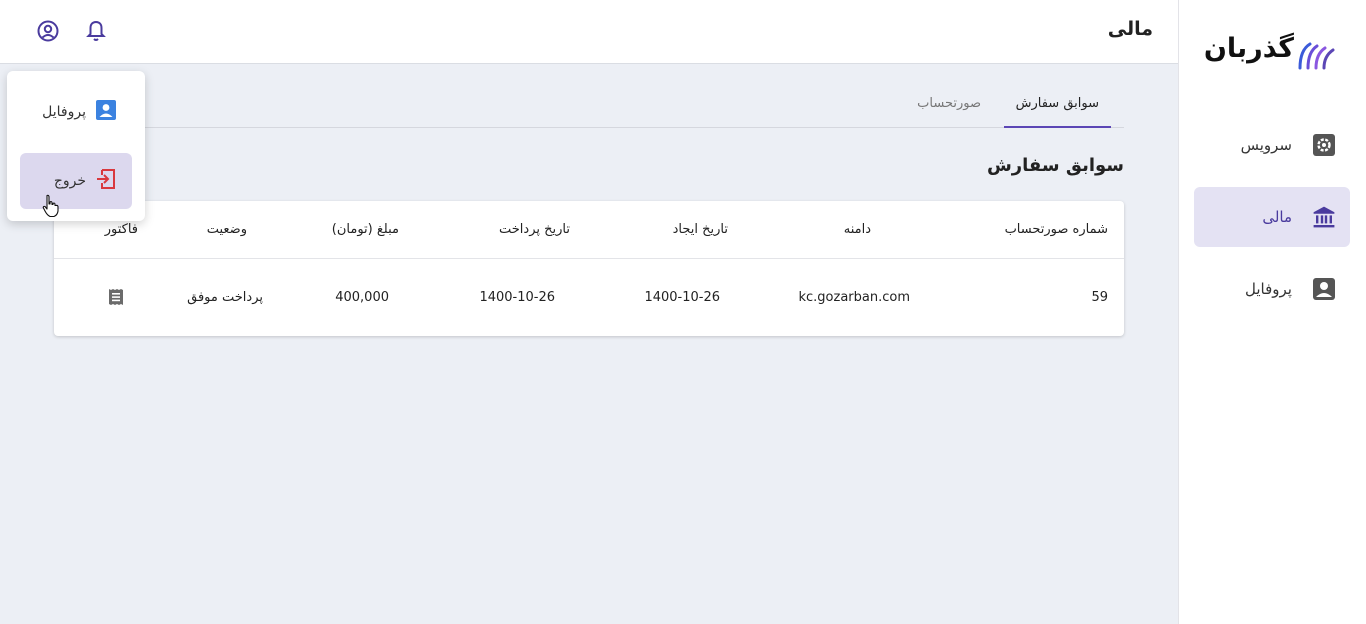  Describe the element at coordinates (589, 32) in the screenshot. I see `top-bar: مالی` at that location.